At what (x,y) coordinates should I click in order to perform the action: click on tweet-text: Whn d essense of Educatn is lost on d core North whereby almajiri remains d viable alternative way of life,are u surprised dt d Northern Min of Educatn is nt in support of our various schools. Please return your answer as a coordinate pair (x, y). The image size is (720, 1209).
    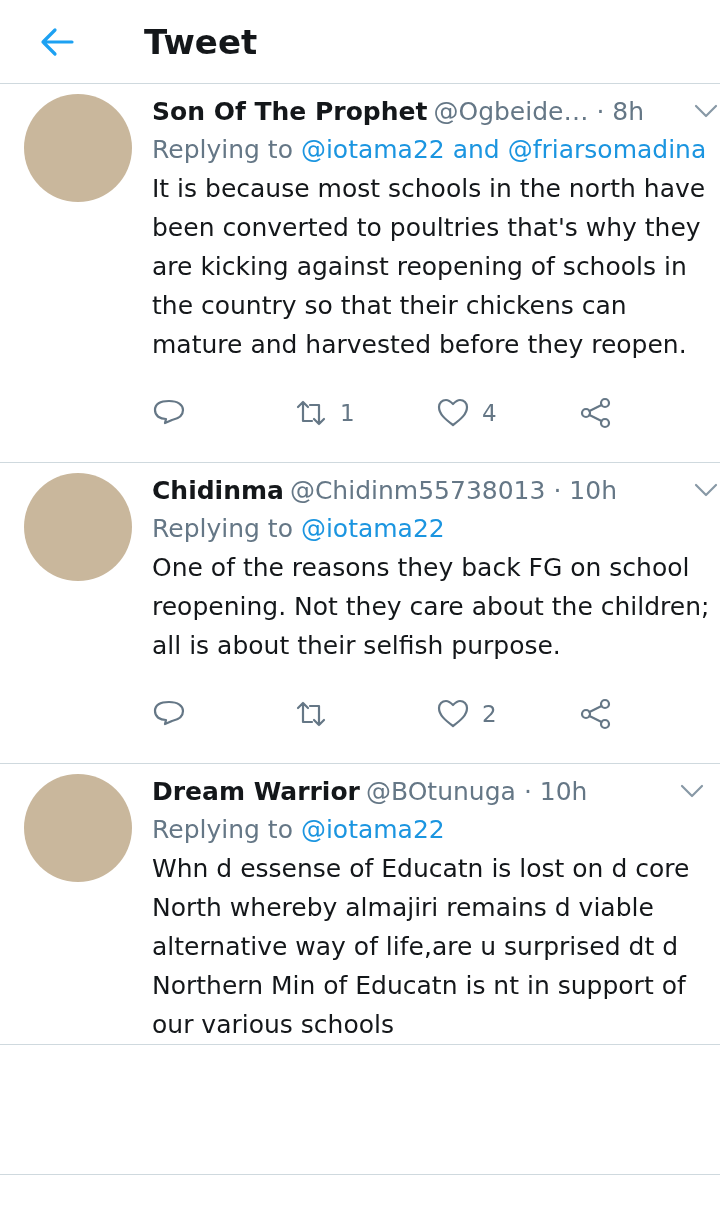
    Looking at the image, I should click on (421, 947).